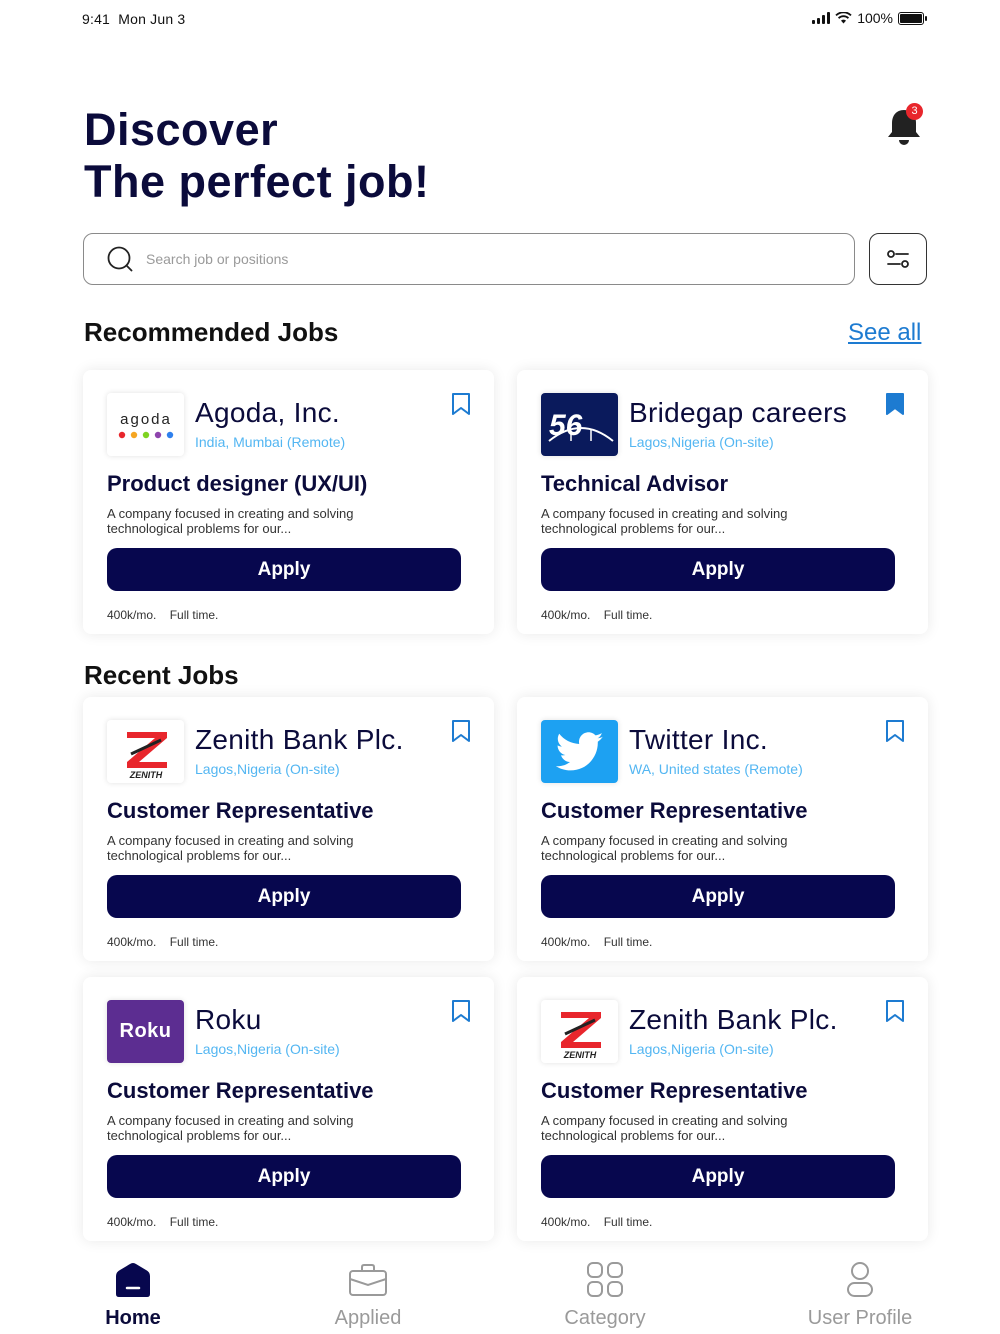  I want to click on agoda-logo: agoda, so click(145, 424).